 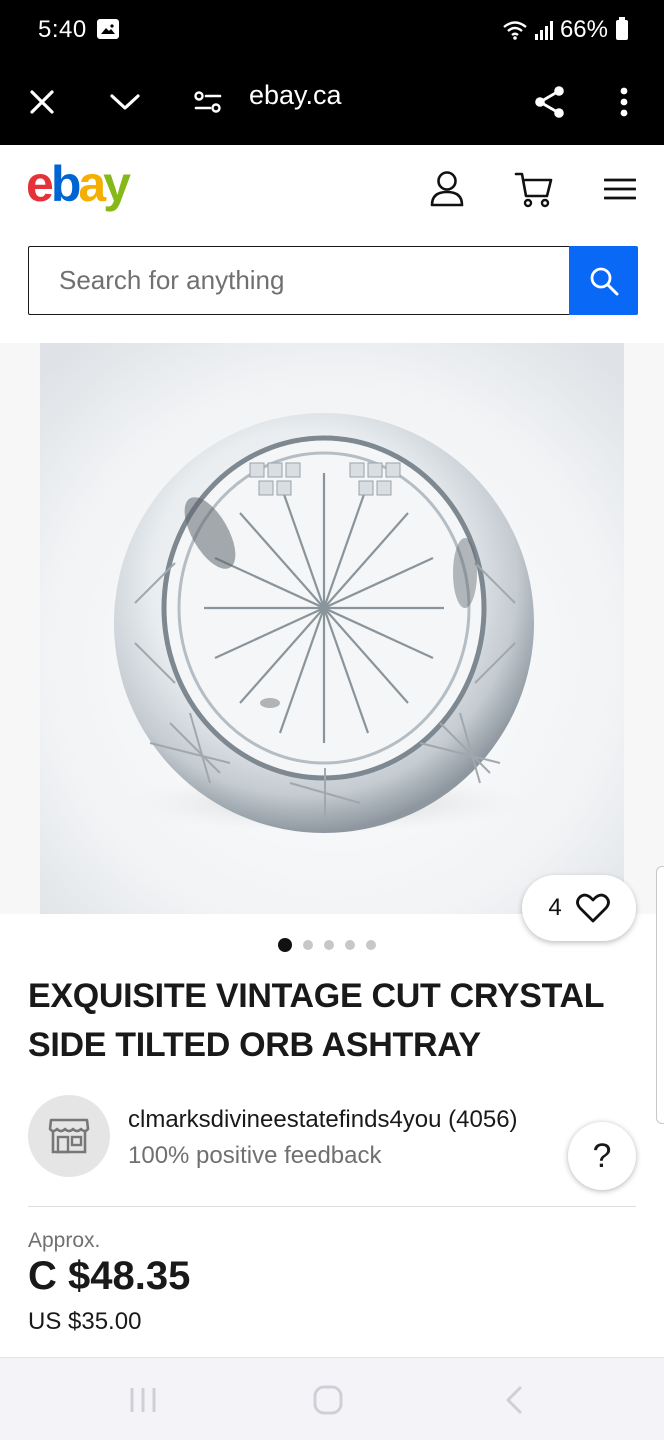 What do you see at coordinates (534, 189) in the screenshot?
I see `cart-icon` at bounding box center [534, 189].